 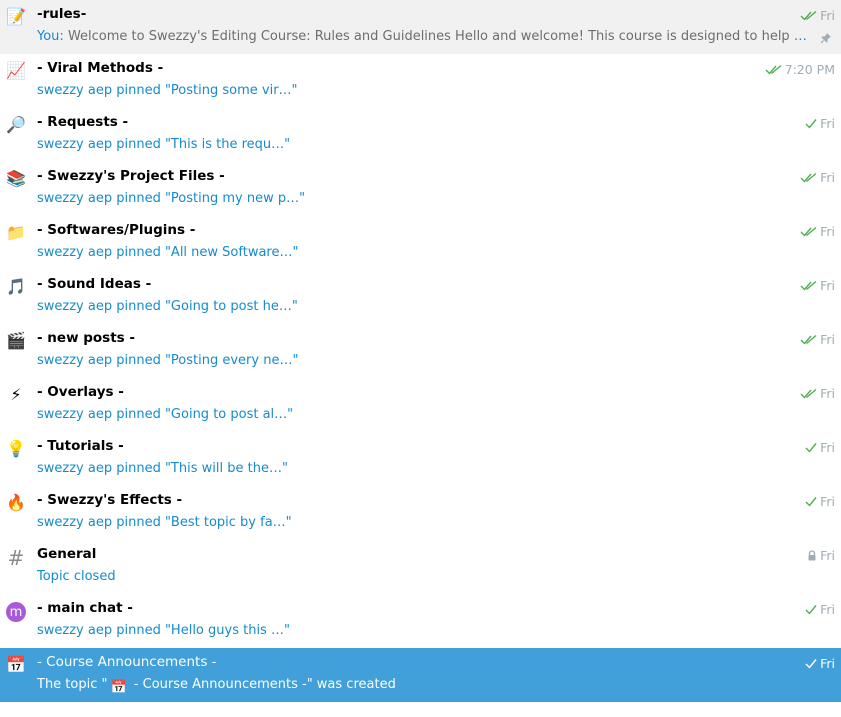 I want to click on chat-title: - Softwares/Plugins -, so click(x=116, y=230).